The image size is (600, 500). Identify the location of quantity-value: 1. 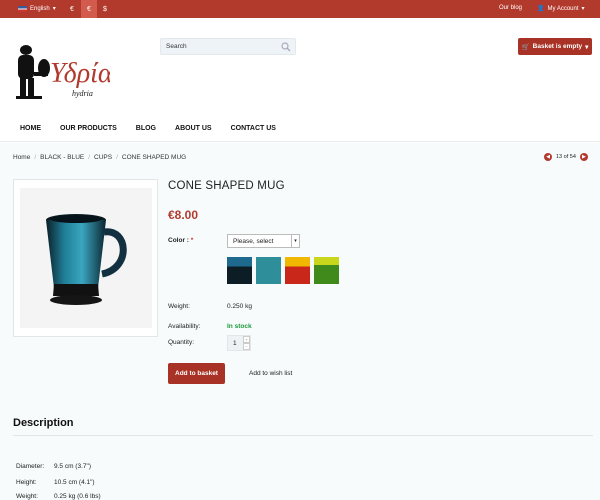
(235, 343).